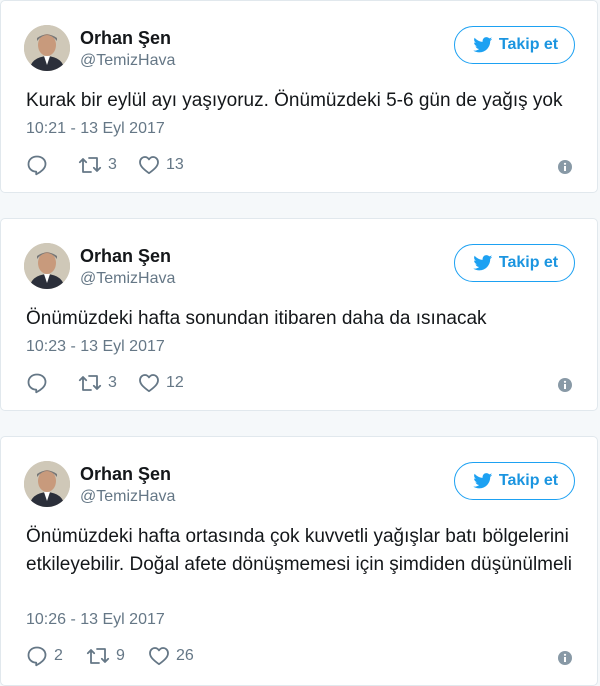  What do you see at coordinates (95, 620) in the screenshot?
I see `tweet-timestamp: 10:26 - 13 Eyl 2017` at bounding box center [95, 620].